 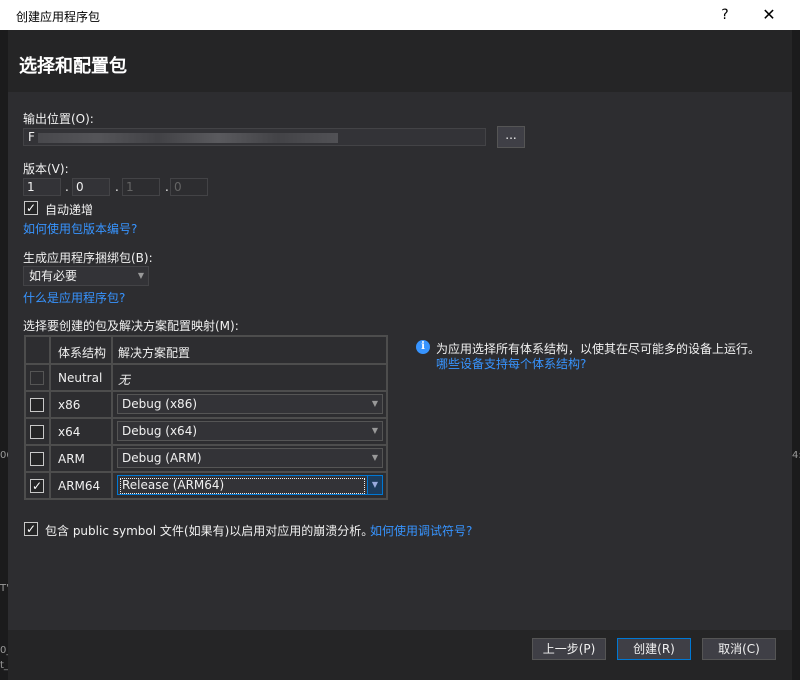 What do you see at coordinates (162, 458) in the screenshot?
I see `config-value: Debug (ARM)` at bounding box center [162, 458].